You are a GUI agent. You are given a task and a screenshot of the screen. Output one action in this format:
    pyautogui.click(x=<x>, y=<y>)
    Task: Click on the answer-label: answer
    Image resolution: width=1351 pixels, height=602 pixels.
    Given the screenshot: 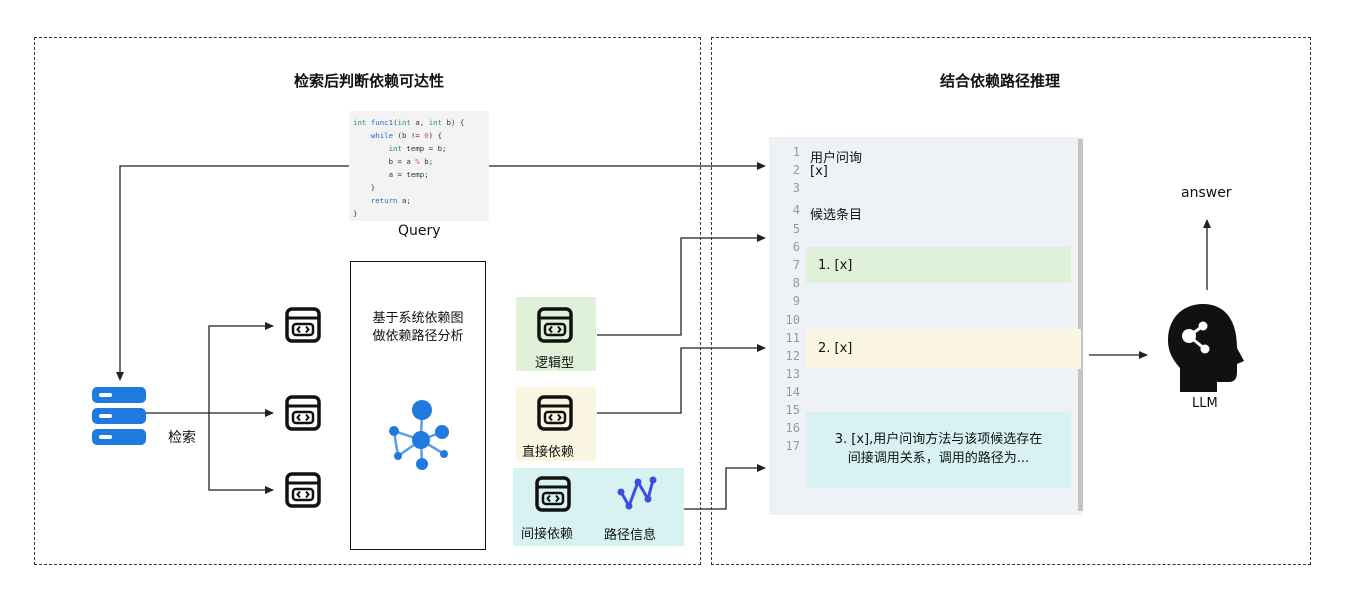 What is the action you would take?
    pyautogui.click(x=1206, y=193)
    